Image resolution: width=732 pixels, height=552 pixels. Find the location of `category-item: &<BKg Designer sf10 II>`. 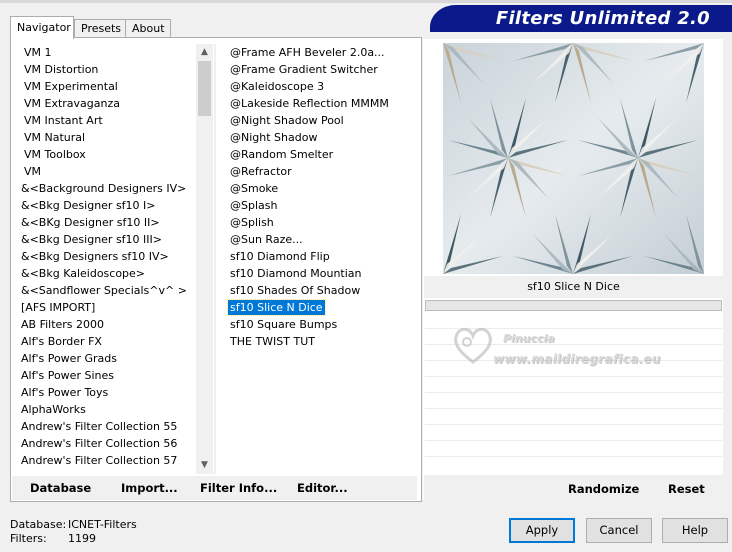

category-item: &<BKg Designer sf10 II> is located at coordinates (104, 222).